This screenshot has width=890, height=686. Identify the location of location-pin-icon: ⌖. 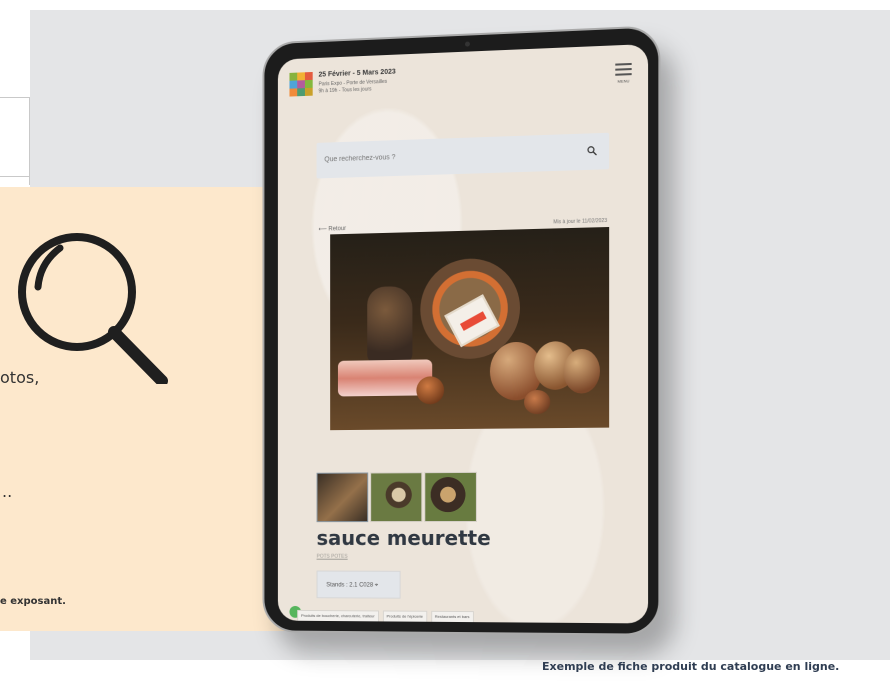
(376, 585).